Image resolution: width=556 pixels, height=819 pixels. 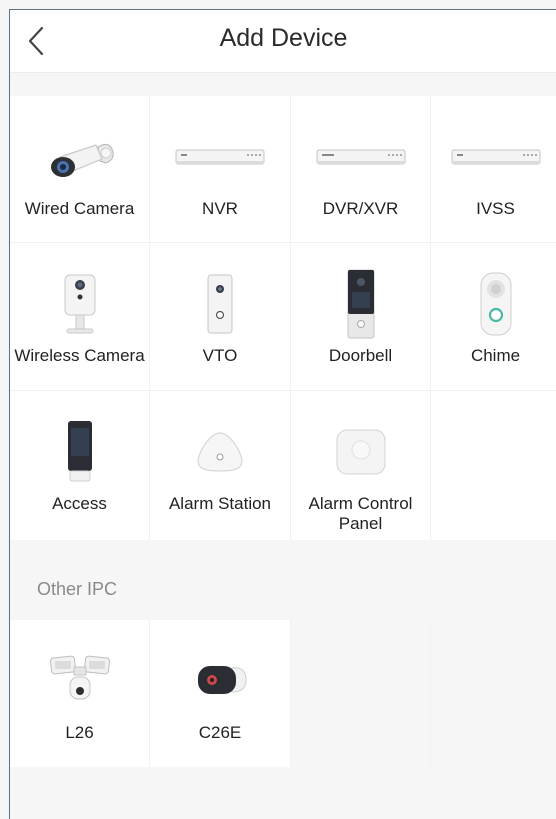 I want to click on device-wired-camera: Wired Camera, so click(x=79, y=169).